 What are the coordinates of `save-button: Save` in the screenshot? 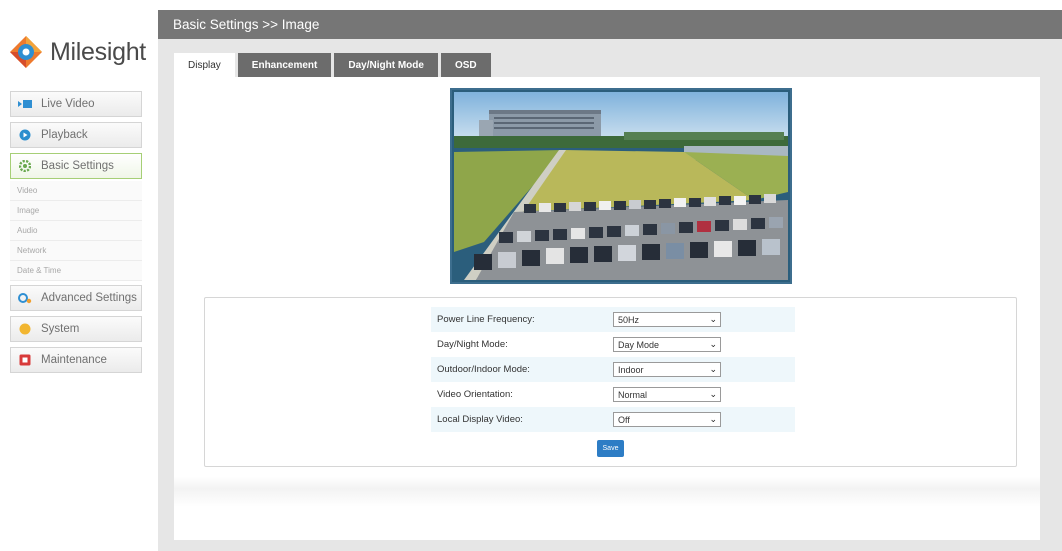 It's located at (610, 448).